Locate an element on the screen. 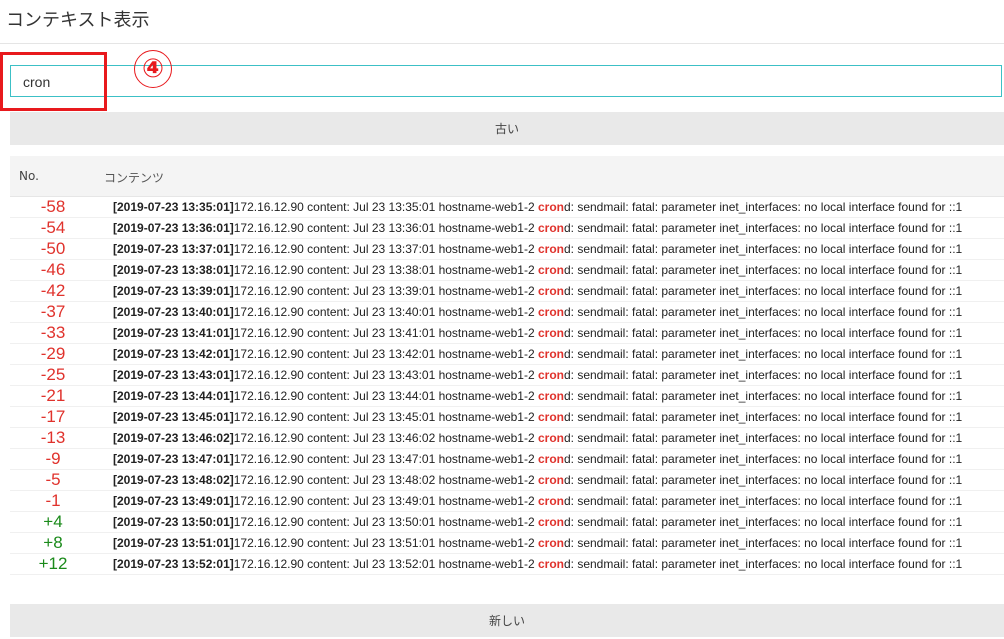  row-number: -46 is located at coordinates (53, 269).